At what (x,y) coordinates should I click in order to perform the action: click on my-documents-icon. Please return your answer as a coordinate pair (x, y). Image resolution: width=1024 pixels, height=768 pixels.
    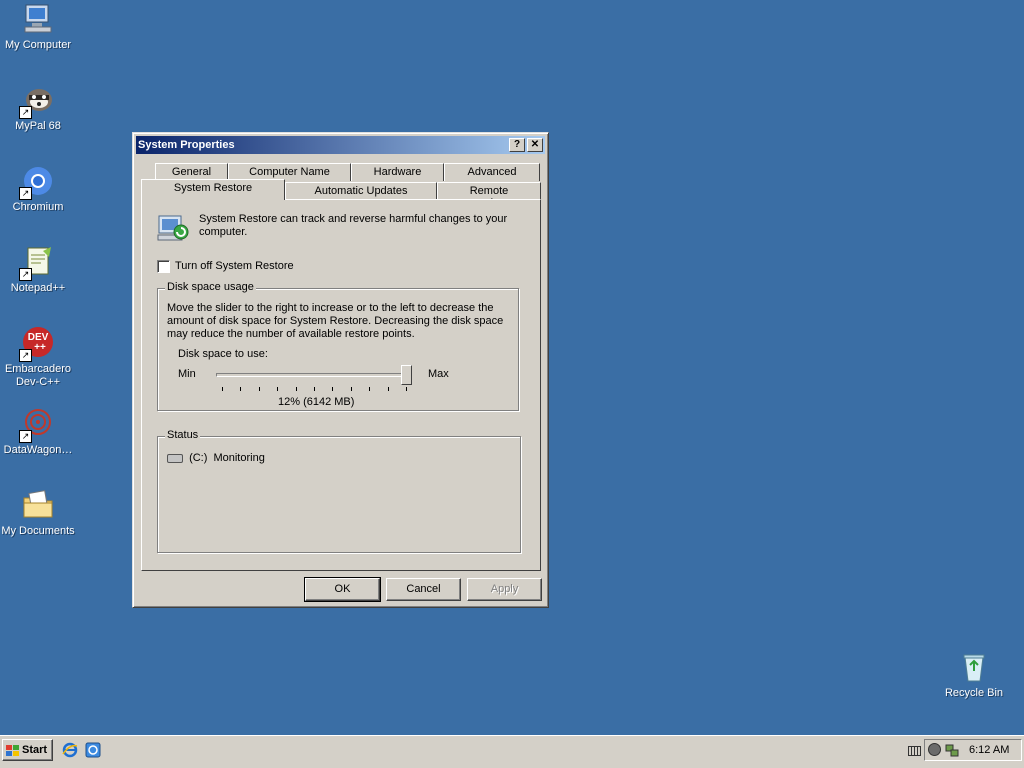
    Looking at the image, I should click on (38, 505).